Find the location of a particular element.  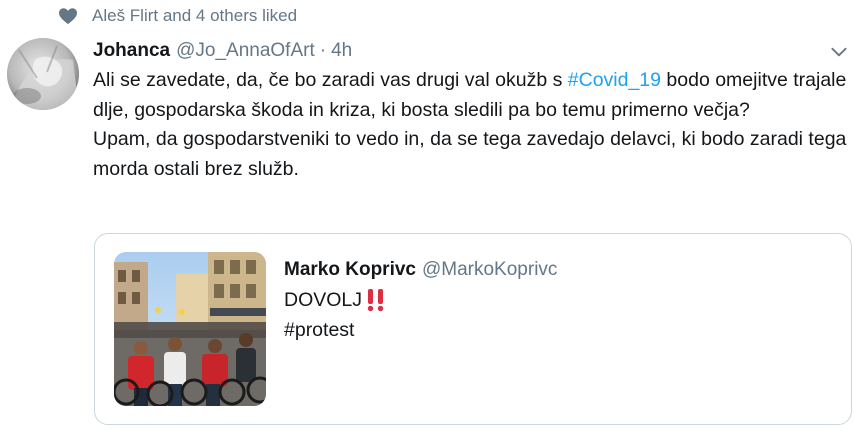

social-context: Aleš Flirt and 4 others liked is located at coordinates (177, 16).